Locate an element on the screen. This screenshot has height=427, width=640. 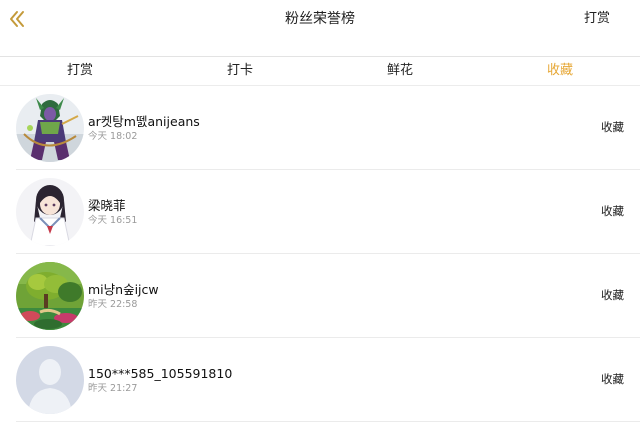
tab-flowers: 鲜花 is located at coordinates (400, 71).